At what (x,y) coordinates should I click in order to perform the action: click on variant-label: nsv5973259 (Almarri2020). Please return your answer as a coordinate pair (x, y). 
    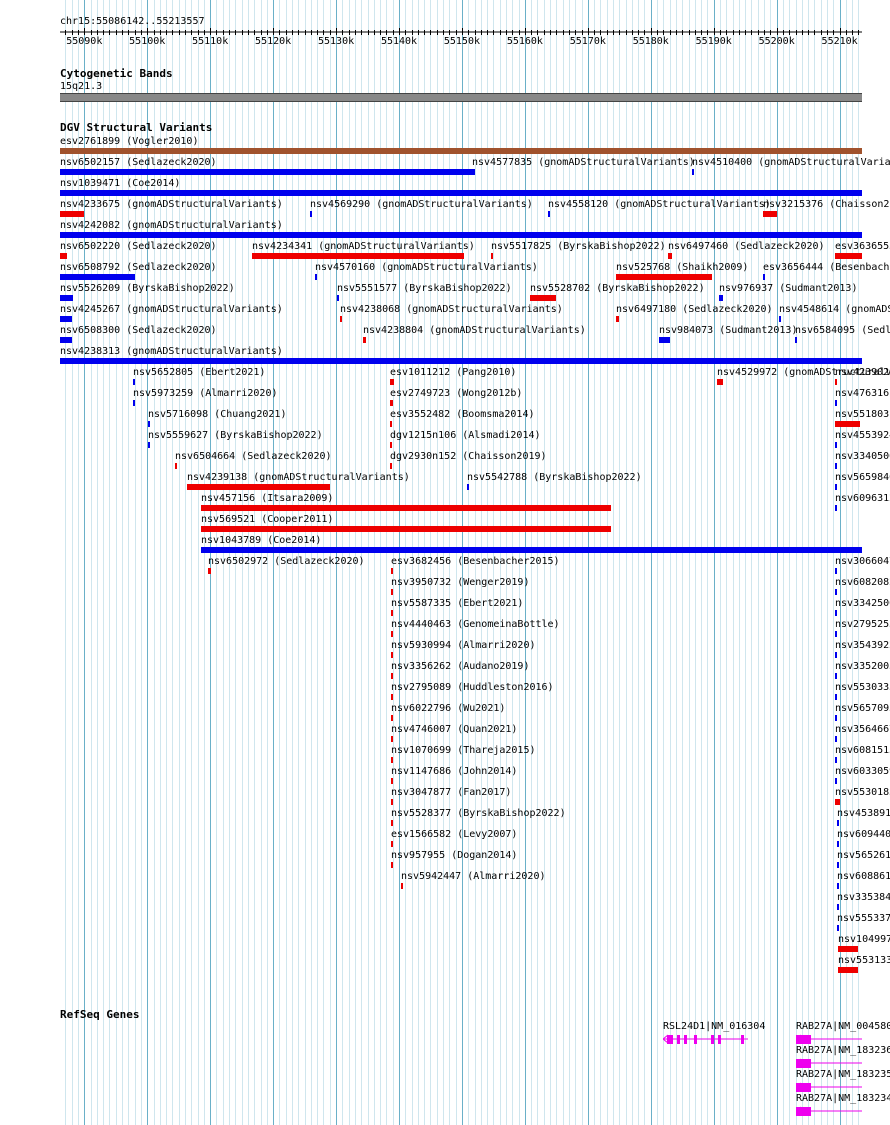
    Looking at the image, I should click on (205, 393).